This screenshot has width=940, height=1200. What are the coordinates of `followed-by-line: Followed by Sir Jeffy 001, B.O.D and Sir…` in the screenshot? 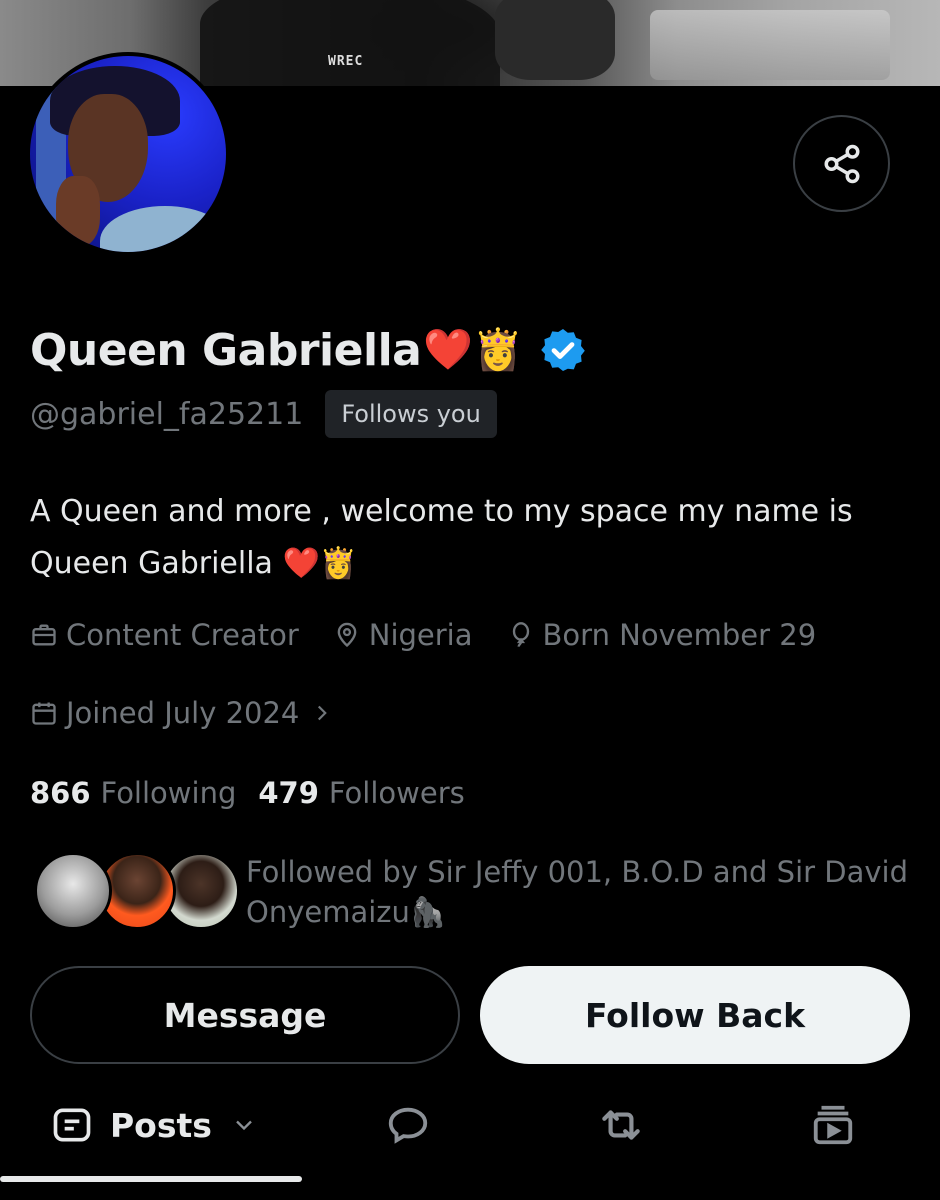 It's located at (577, 872).